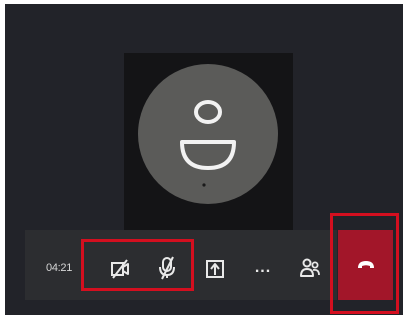  What do you see at coordinates (208, 143) in the screenshot?
I see `person-icon` at bounding box center [208, 143].